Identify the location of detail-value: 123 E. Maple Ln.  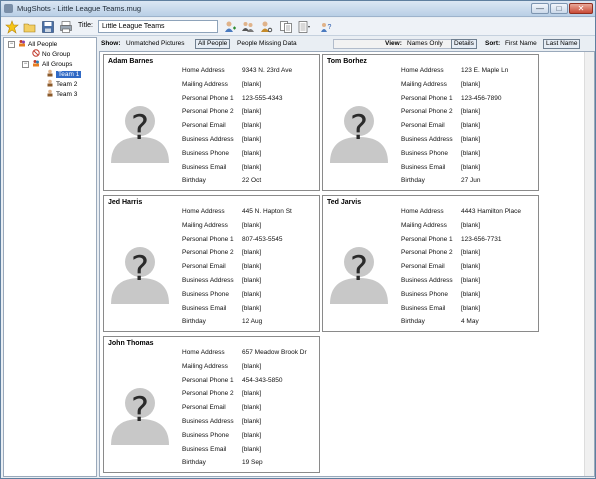
(485, 70).